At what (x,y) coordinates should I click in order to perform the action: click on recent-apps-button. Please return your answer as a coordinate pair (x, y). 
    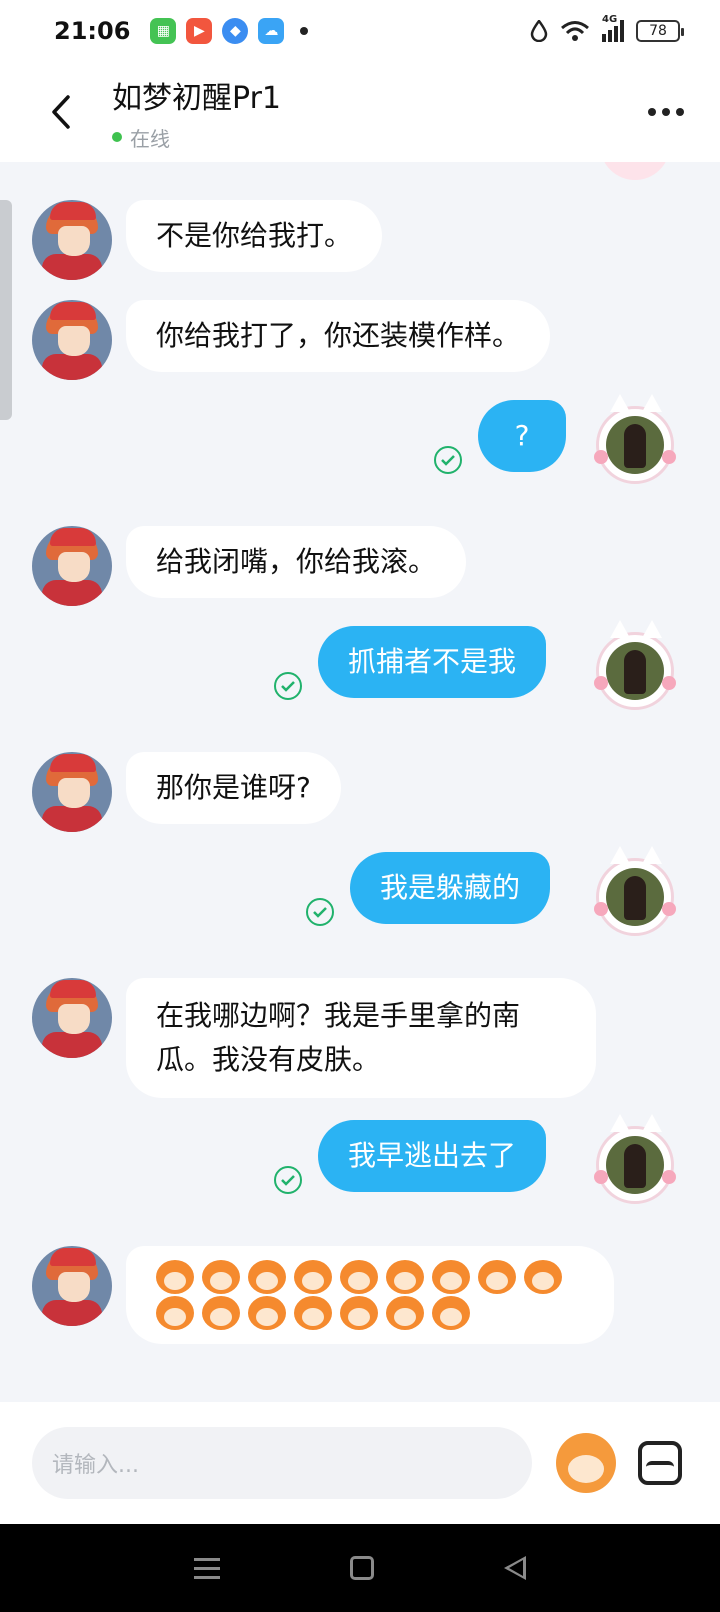
    Looking at the image, I should click on (207, 1568).